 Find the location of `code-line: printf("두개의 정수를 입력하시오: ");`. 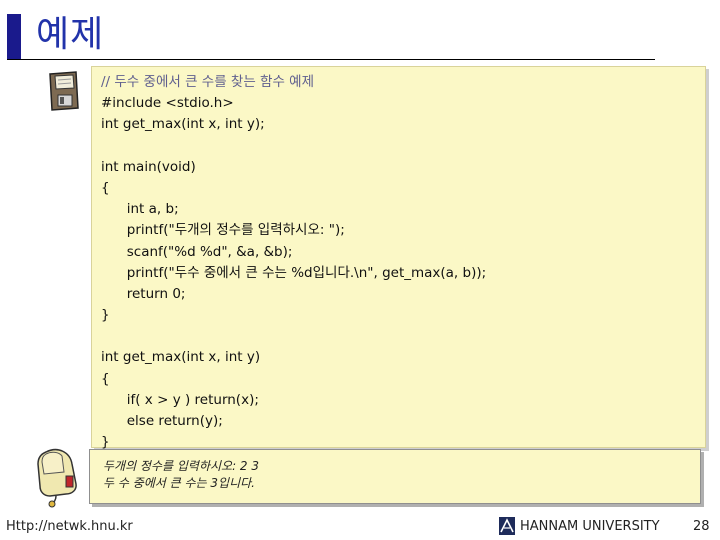

code-line: printf("두개의 정수를 입력하시오: "); is located at coordinates (223, 230).